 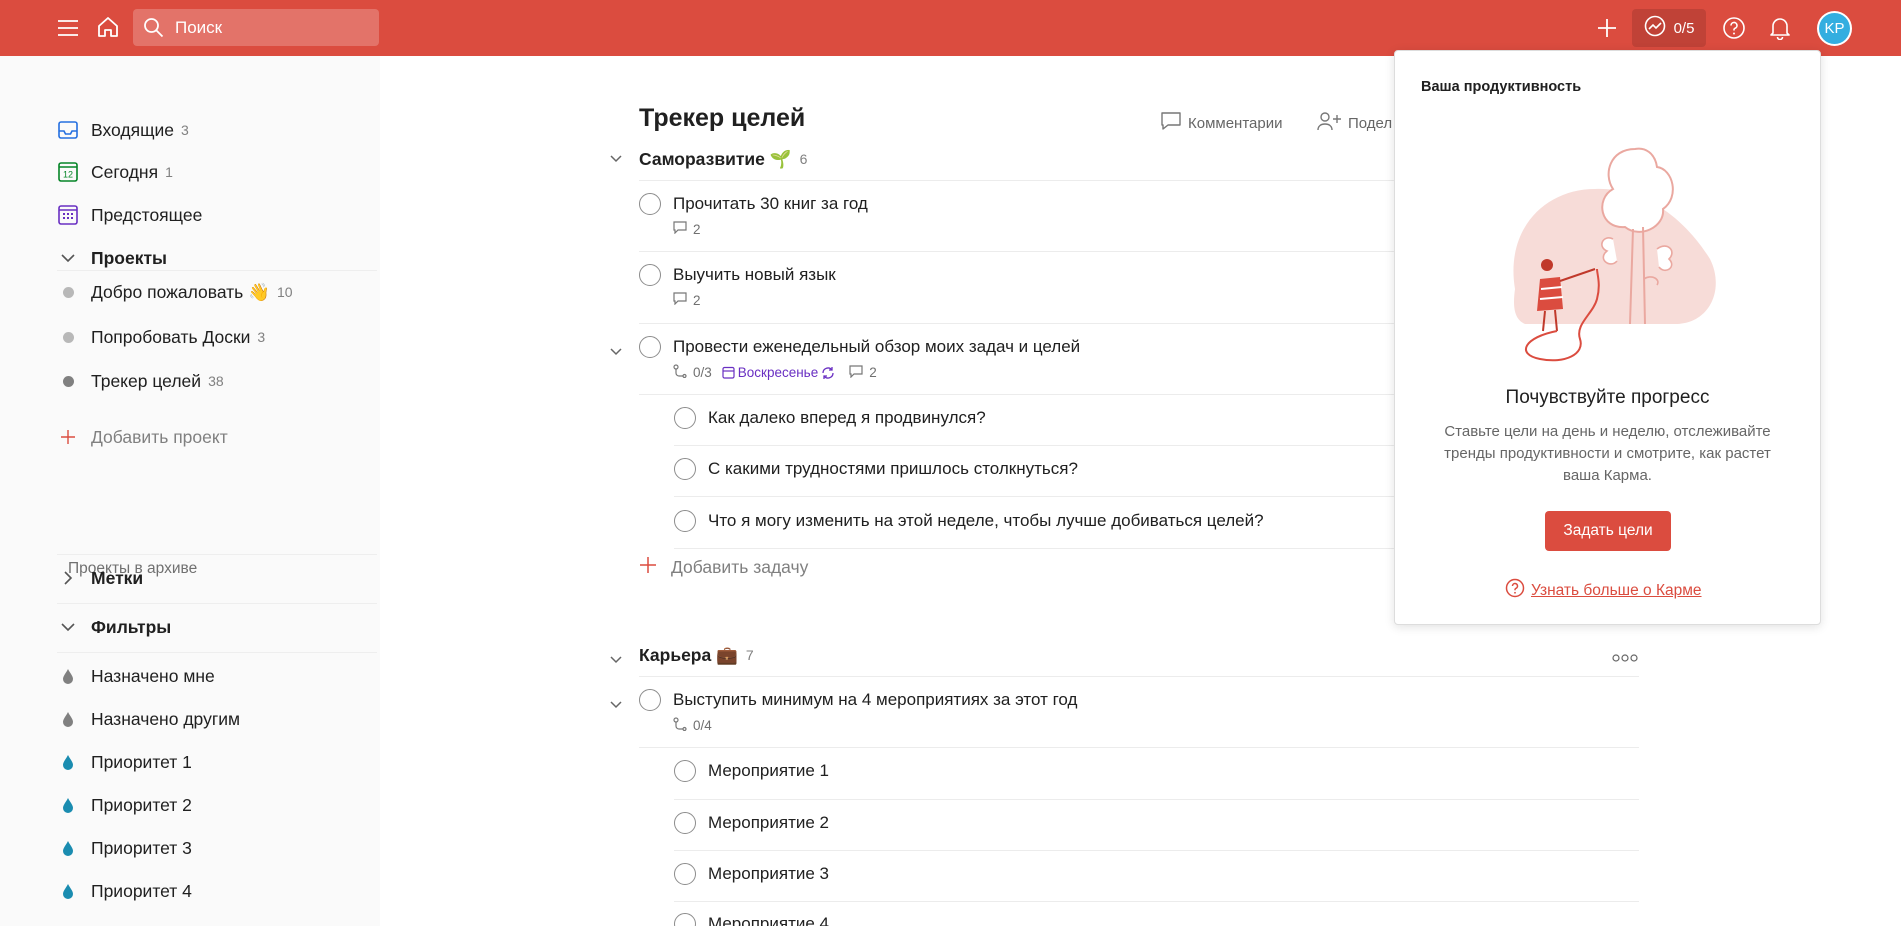 I want to click on section-title: Карьера 💼, so click(x=688, y=654).